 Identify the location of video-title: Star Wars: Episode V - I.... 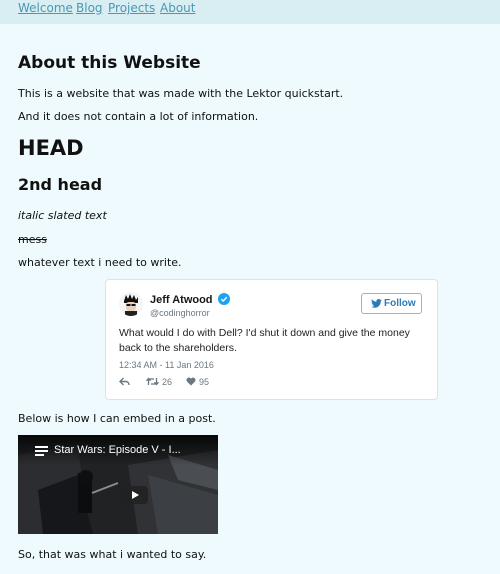
(117, 450).